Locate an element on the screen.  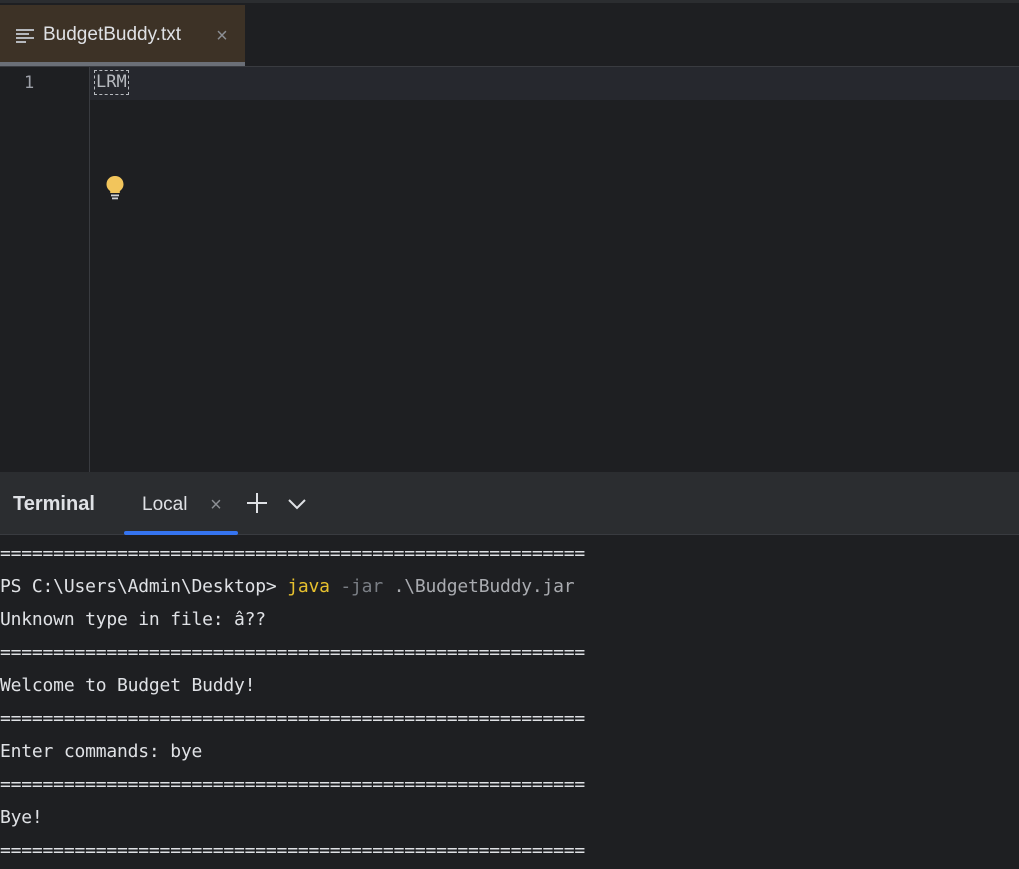
chevron-down-icon is located at coordinates (297, 504).